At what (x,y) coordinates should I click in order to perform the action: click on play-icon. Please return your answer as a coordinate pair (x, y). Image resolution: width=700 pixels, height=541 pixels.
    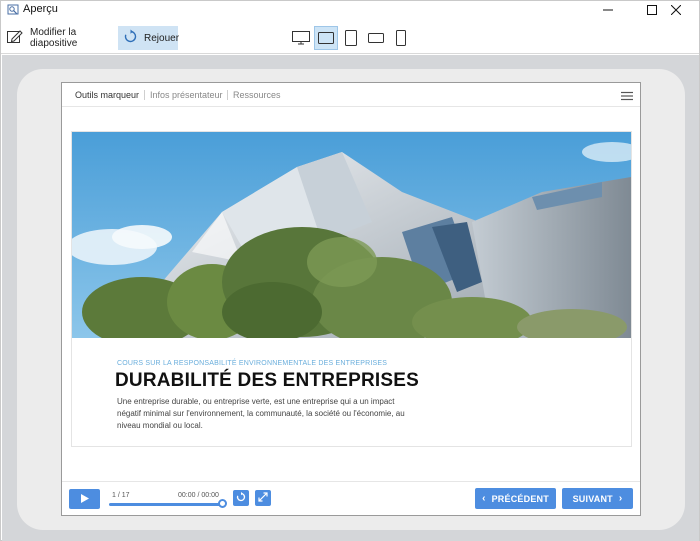
    Looking at the image, I should click on (84, 499).